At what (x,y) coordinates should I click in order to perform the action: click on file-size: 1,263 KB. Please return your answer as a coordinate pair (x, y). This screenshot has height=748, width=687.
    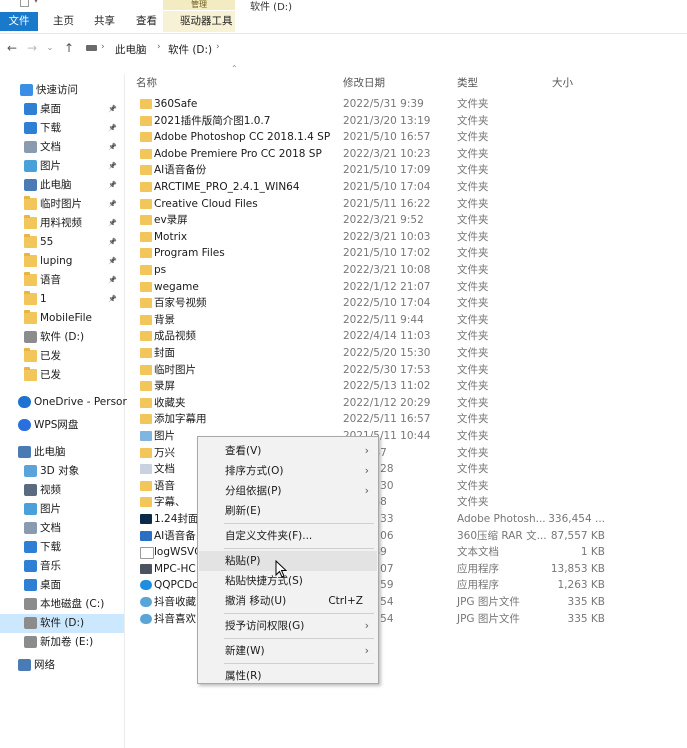
    Looking at the image, I should click on (581, 585).